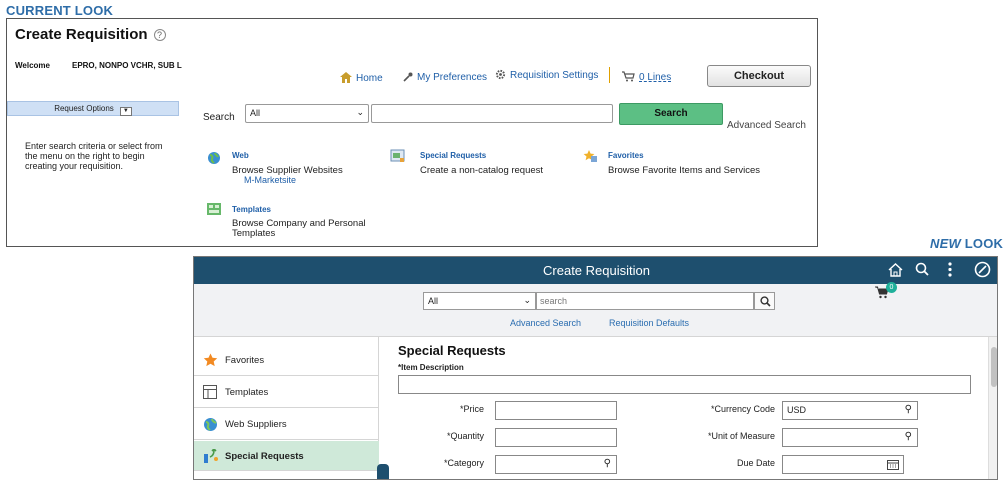  Describe the element at coordinates (893, 464) in the screenshot. I see `calendar-icon` at that location.